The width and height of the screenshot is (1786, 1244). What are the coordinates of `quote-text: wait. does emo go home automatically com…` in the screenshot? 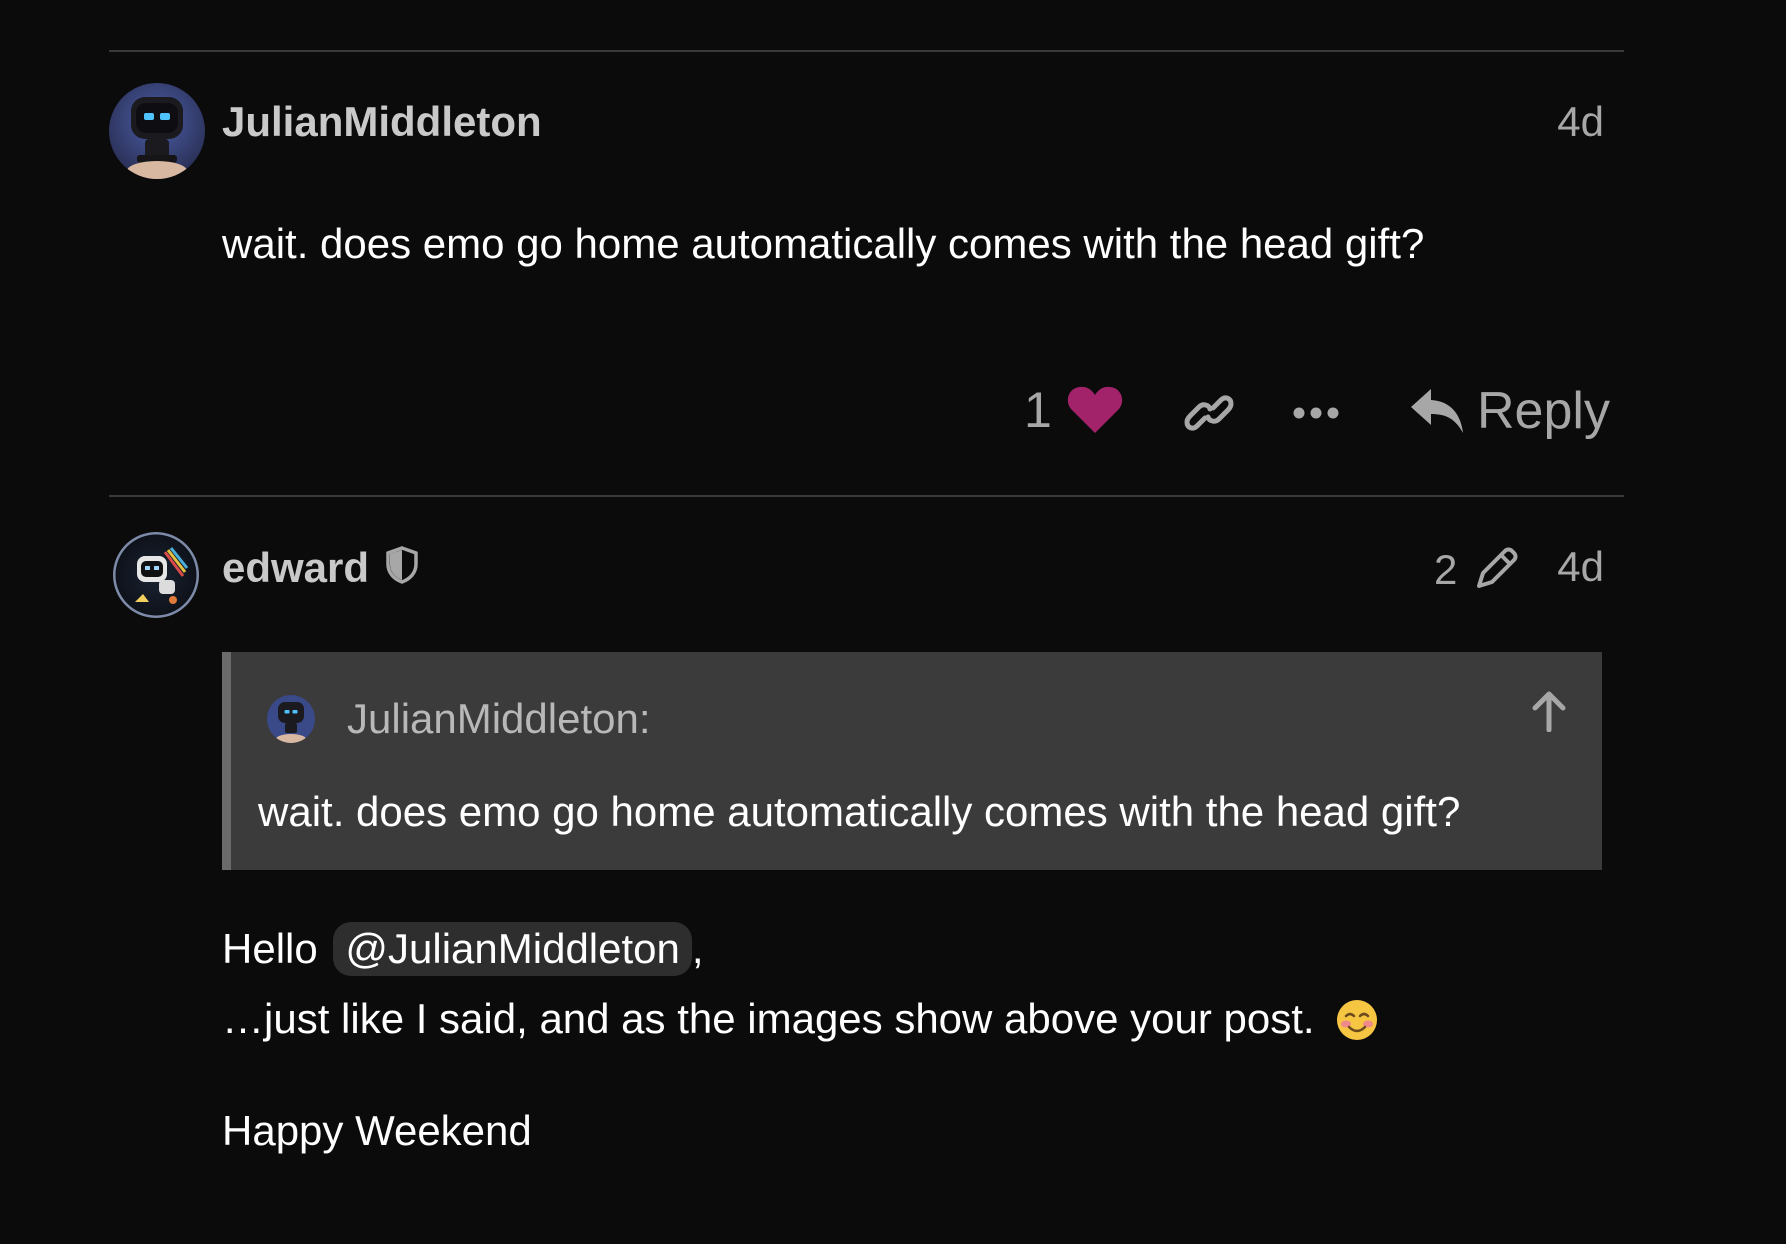 It's located at (859, 811).